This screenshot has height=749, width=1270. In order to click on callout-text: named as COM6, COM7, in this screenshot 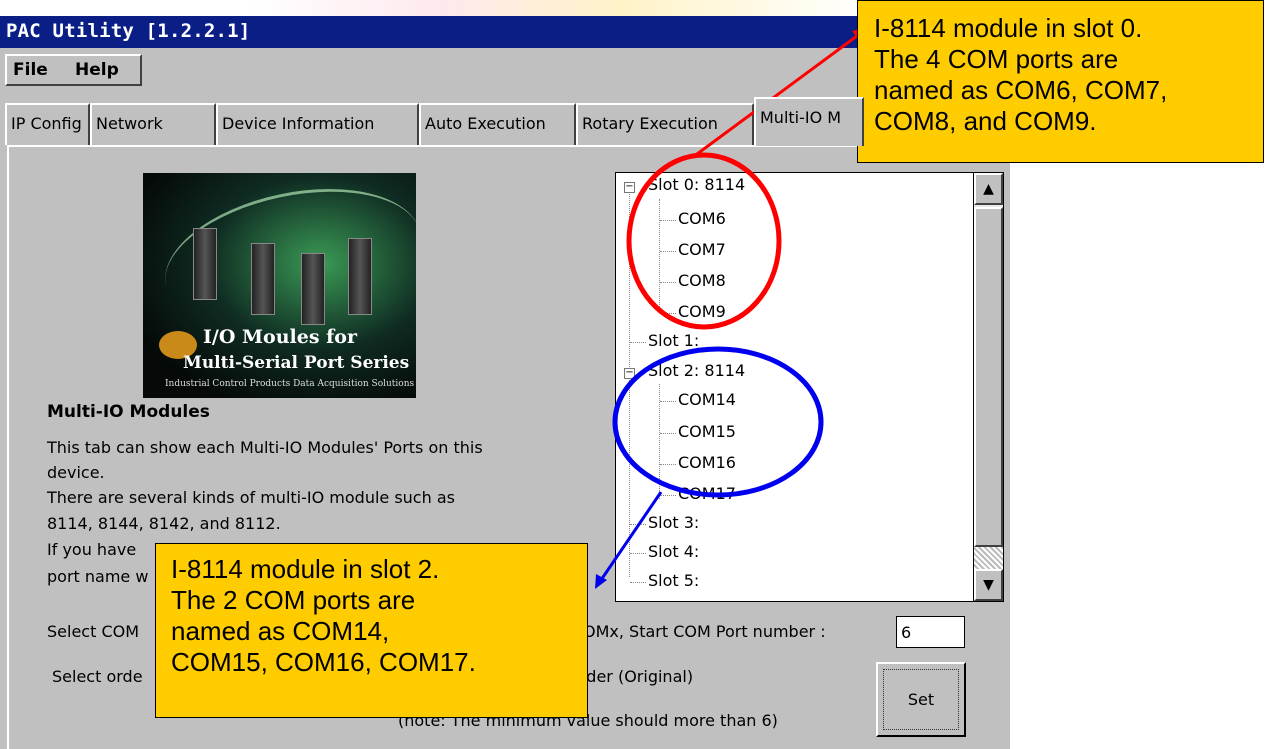, I will do `click(1021, 90)`.